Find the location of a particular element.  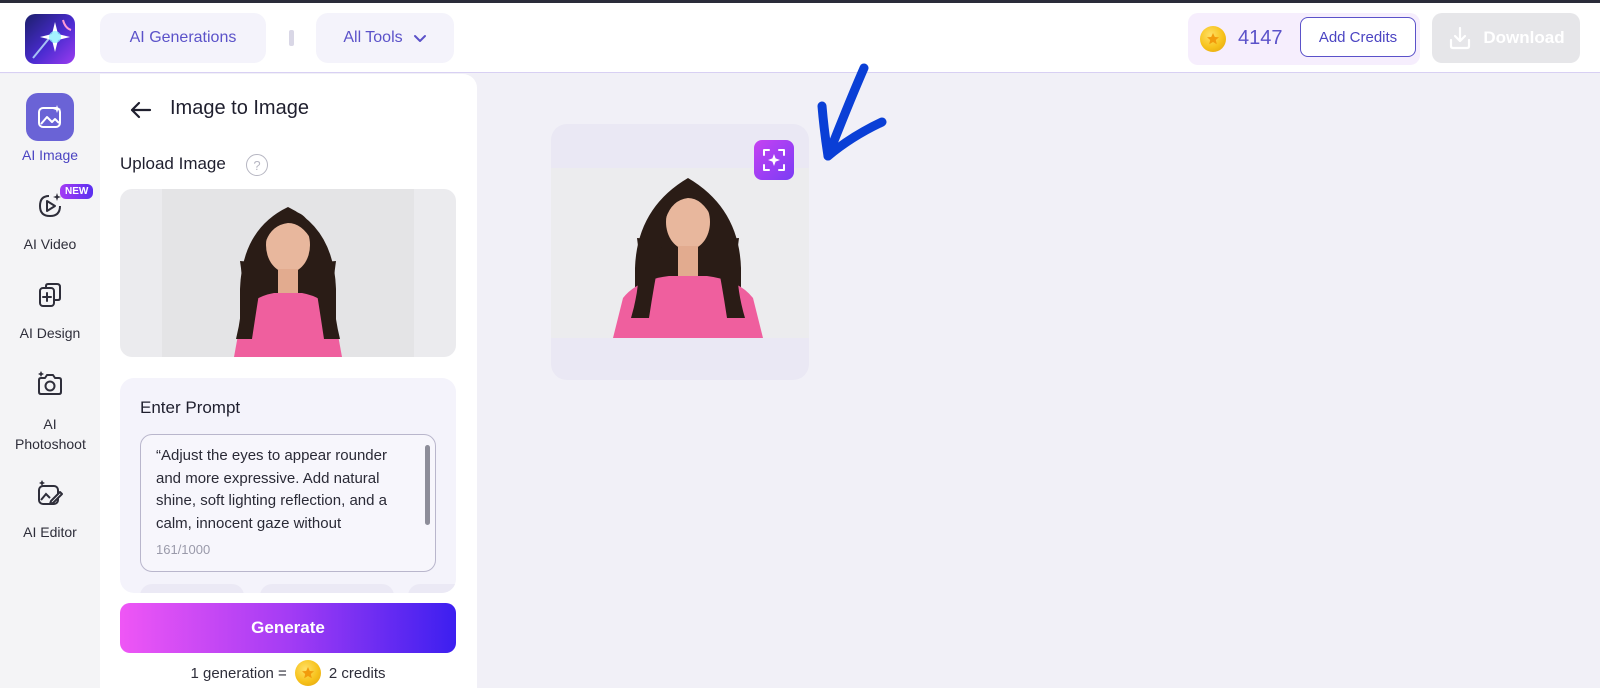

enhance-focus-icon is located at coordinates (774, 160).